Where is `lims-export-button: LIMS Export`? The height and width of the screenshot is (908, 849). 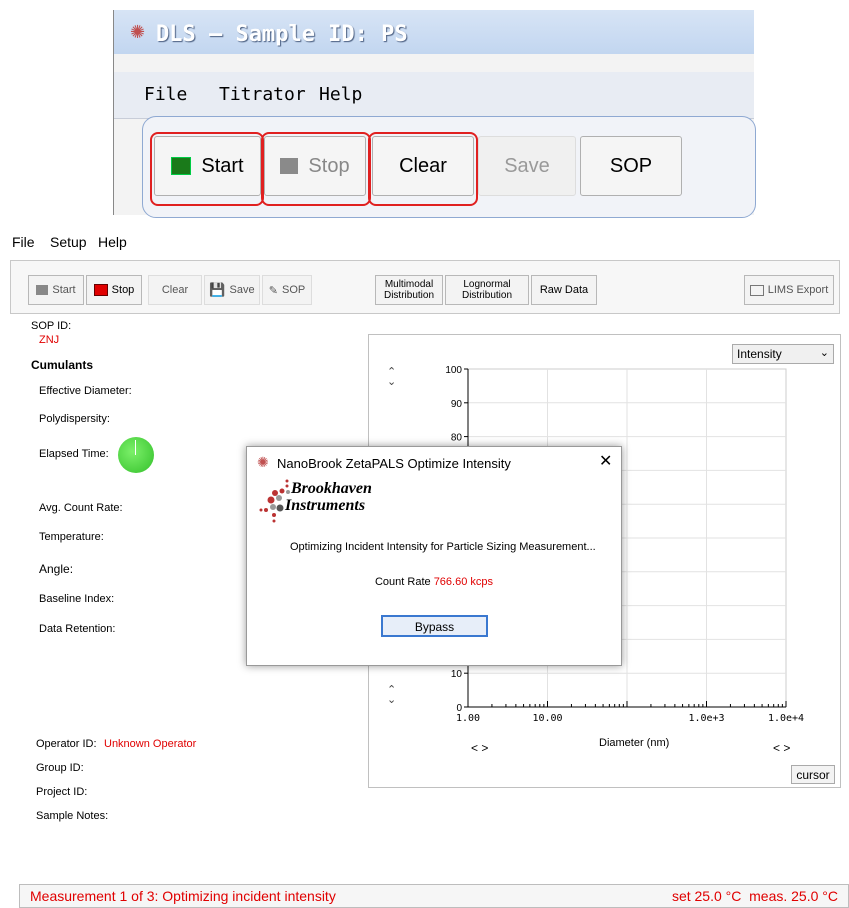 lims-export-button: LIMS Export is located at coordinates (789, 290).